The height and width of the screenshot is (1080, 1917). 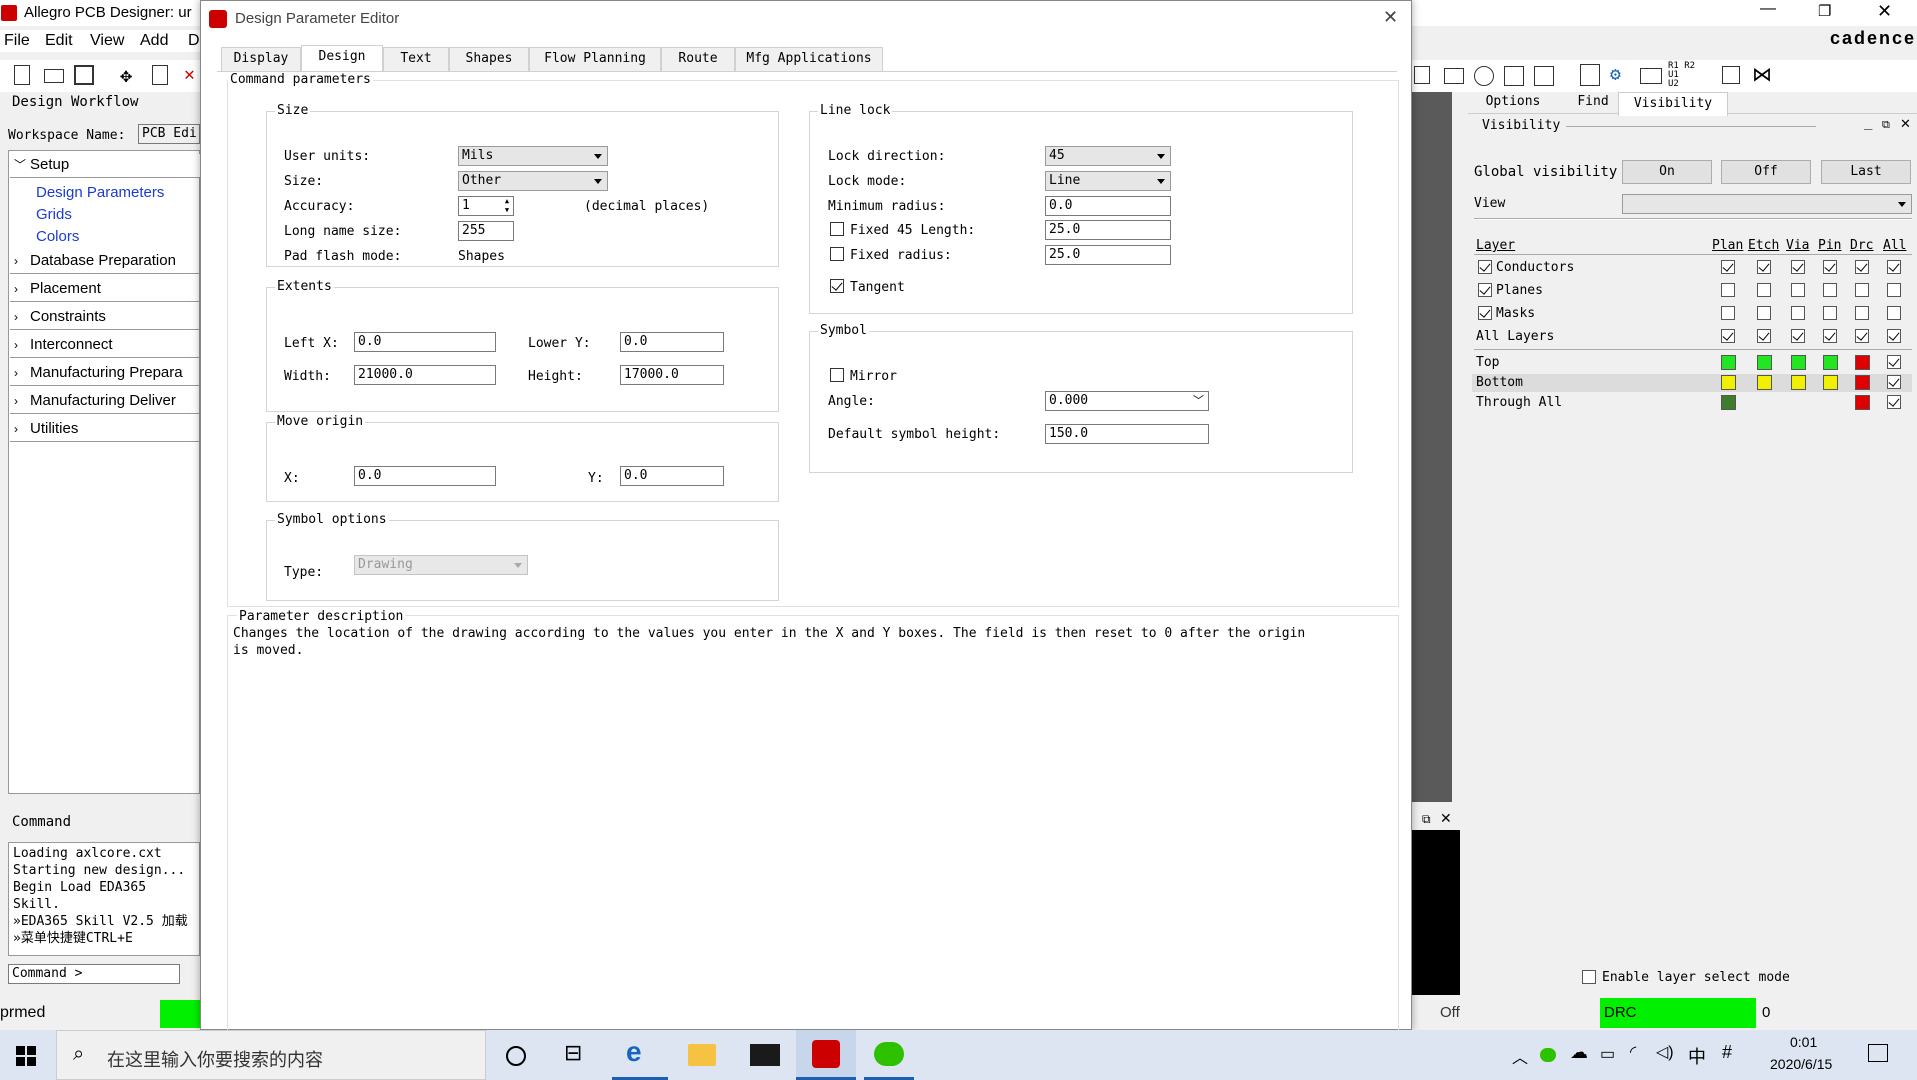 I want to click on size-dropdown: Other, so click(x=533, y=181).